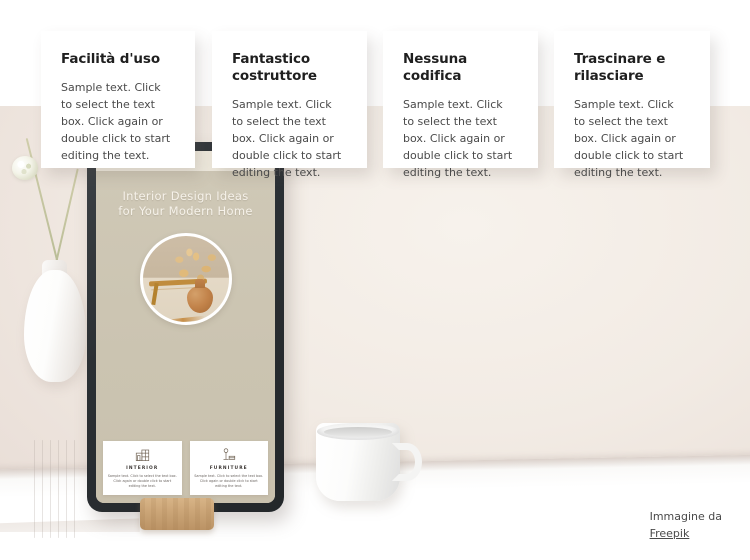 This screenshot has height=560, width=750. What do you see at coordinates (407, 462) in the screenshot?
I see `mug-handle` at bounding box center [407, 462].